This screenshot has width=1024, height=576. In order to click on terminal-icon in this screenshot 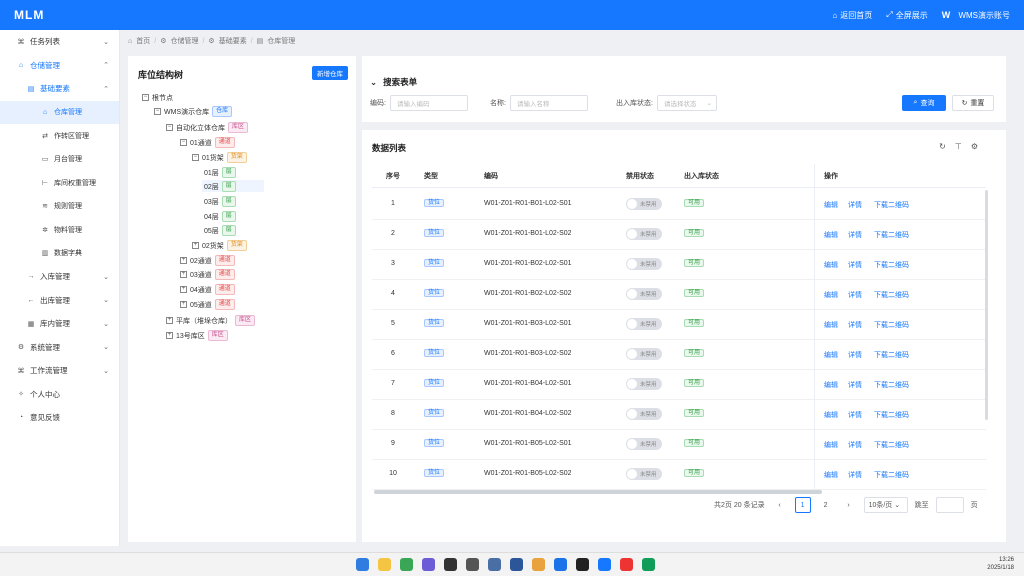, I will do `click(450, 564)`.